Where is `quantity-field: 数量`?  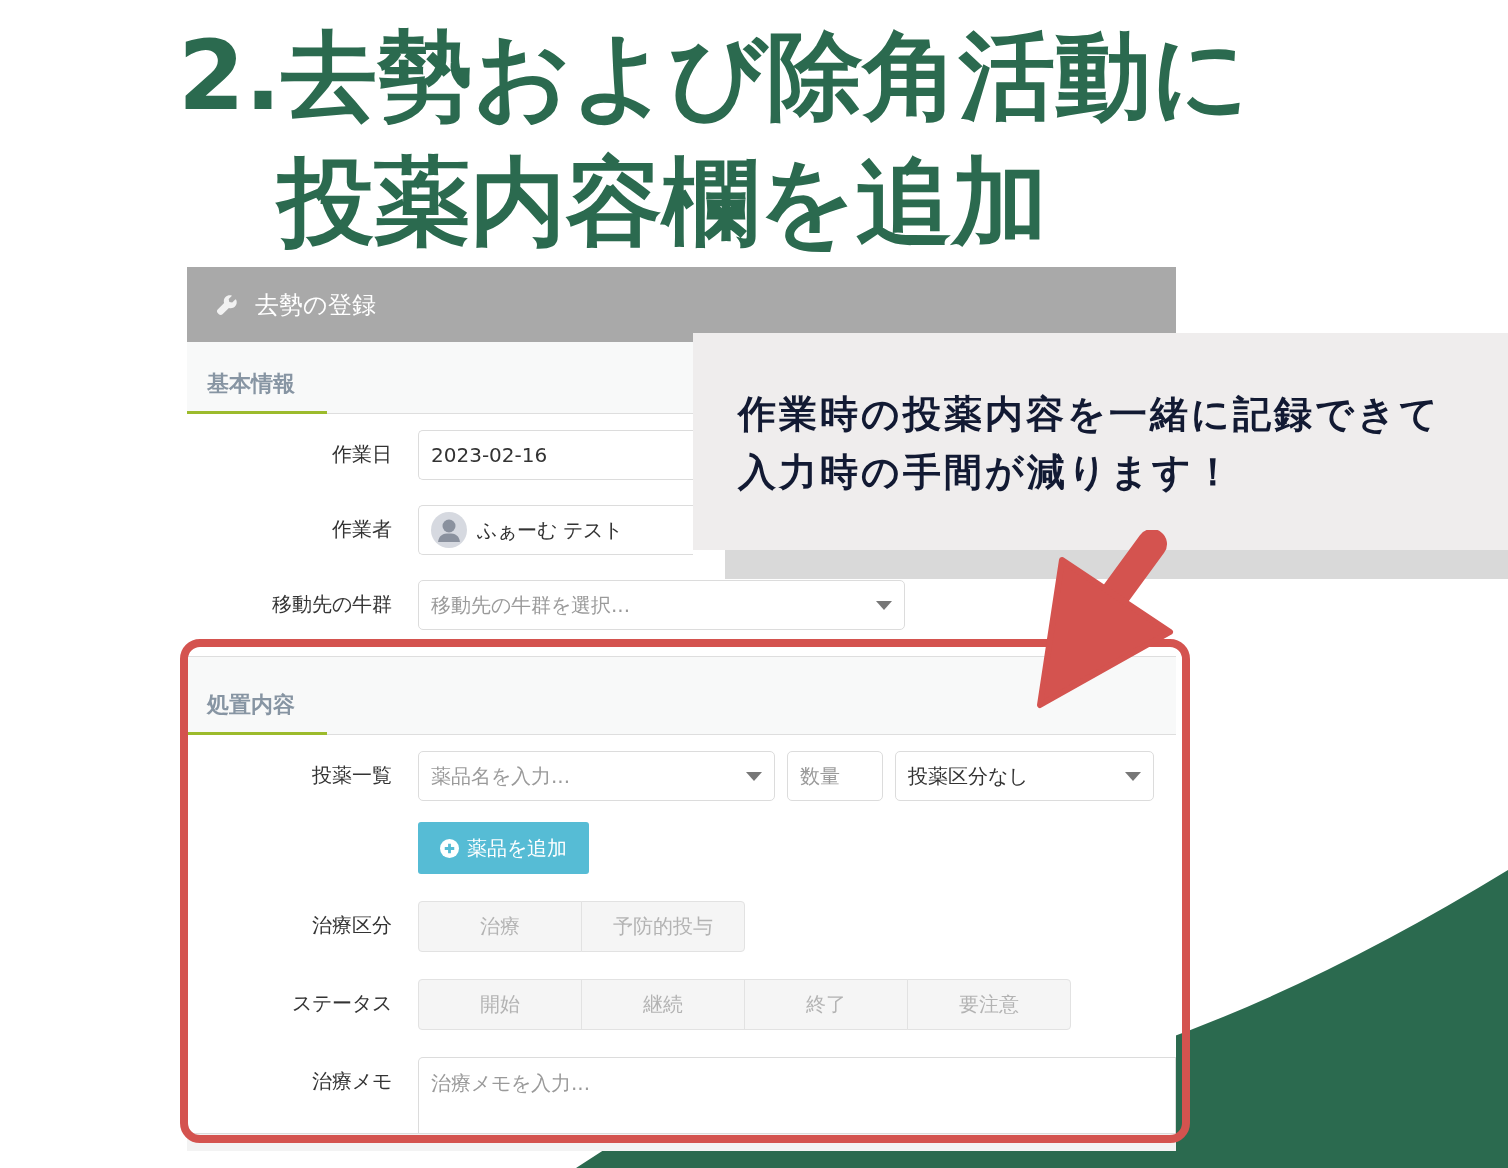 quantity-field: 数量 is located at coordinates (835, 776).